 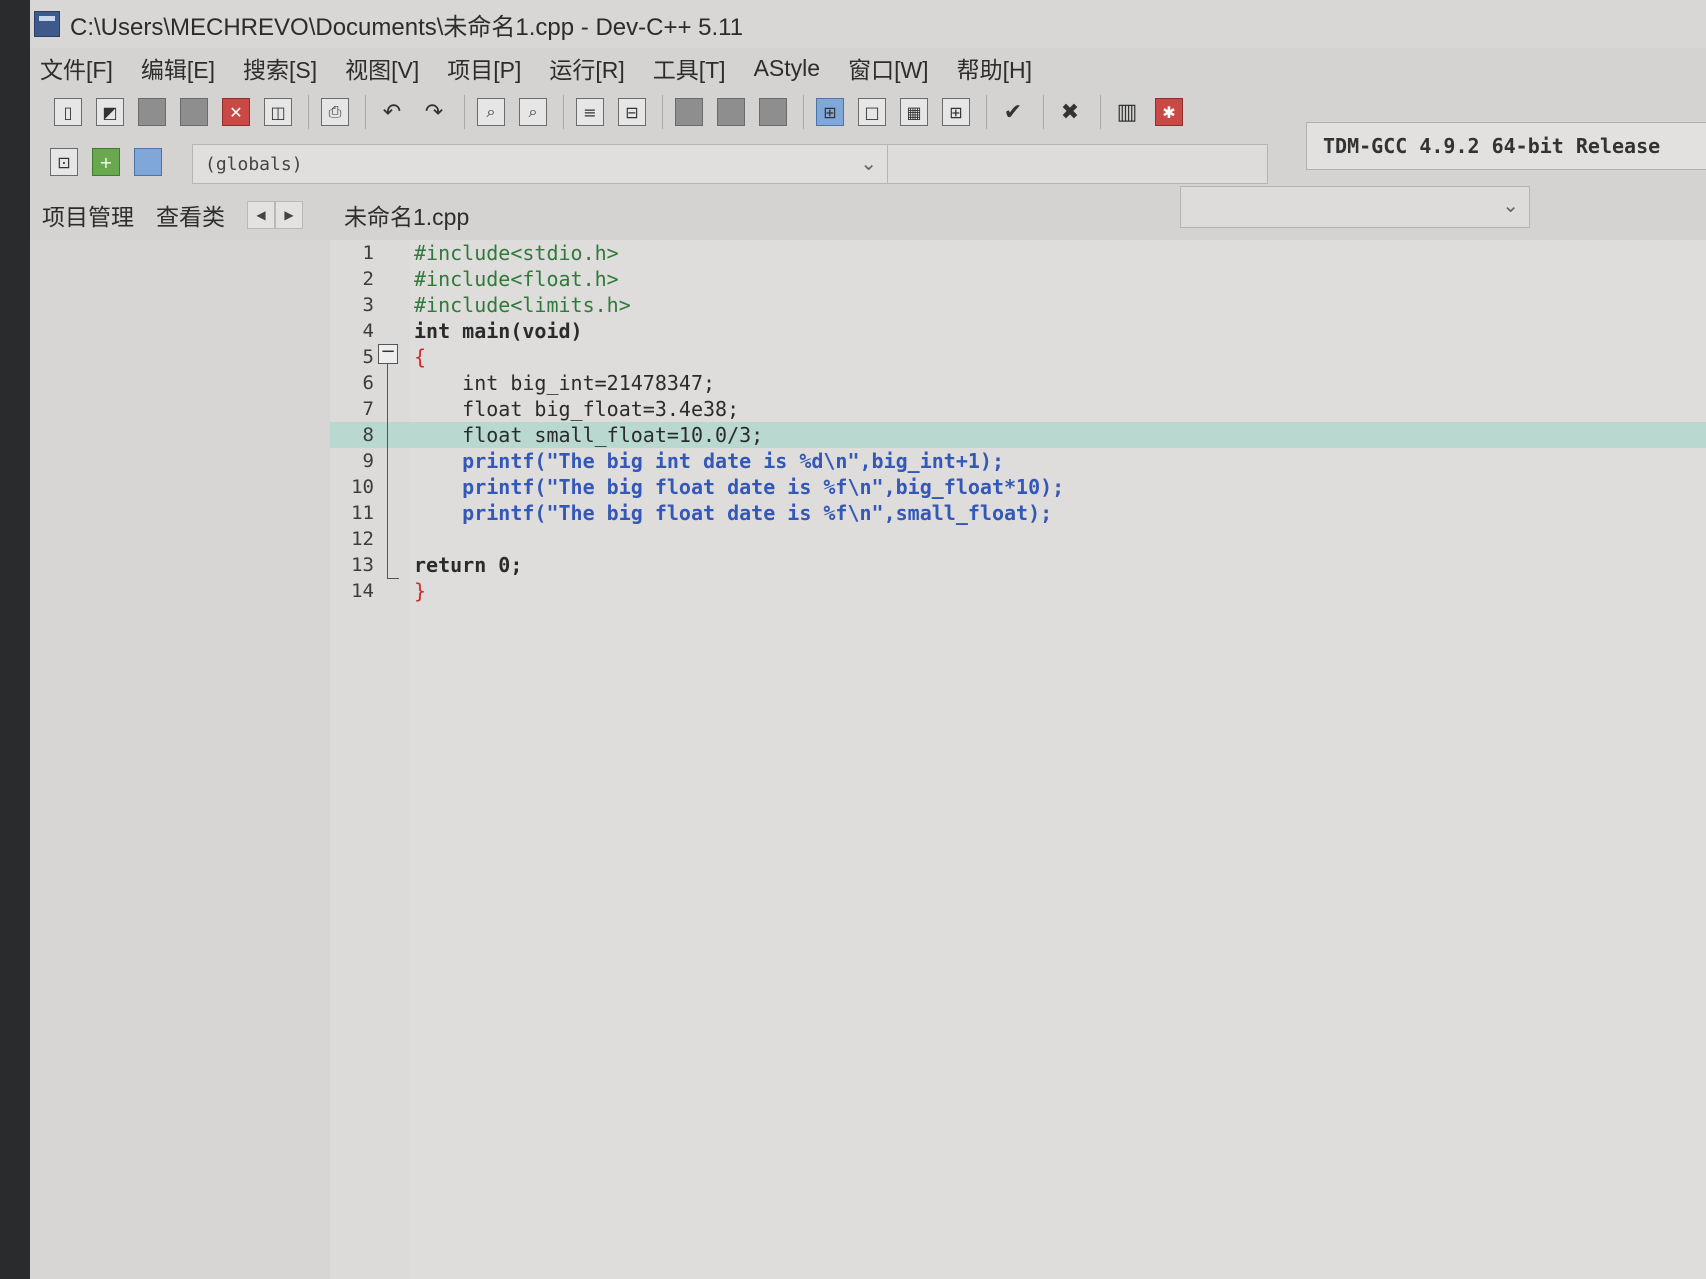 What do you see at coordinates (194, 112) in the screenshot?
I see `save-all-icon` at bounding box center [194, 112].